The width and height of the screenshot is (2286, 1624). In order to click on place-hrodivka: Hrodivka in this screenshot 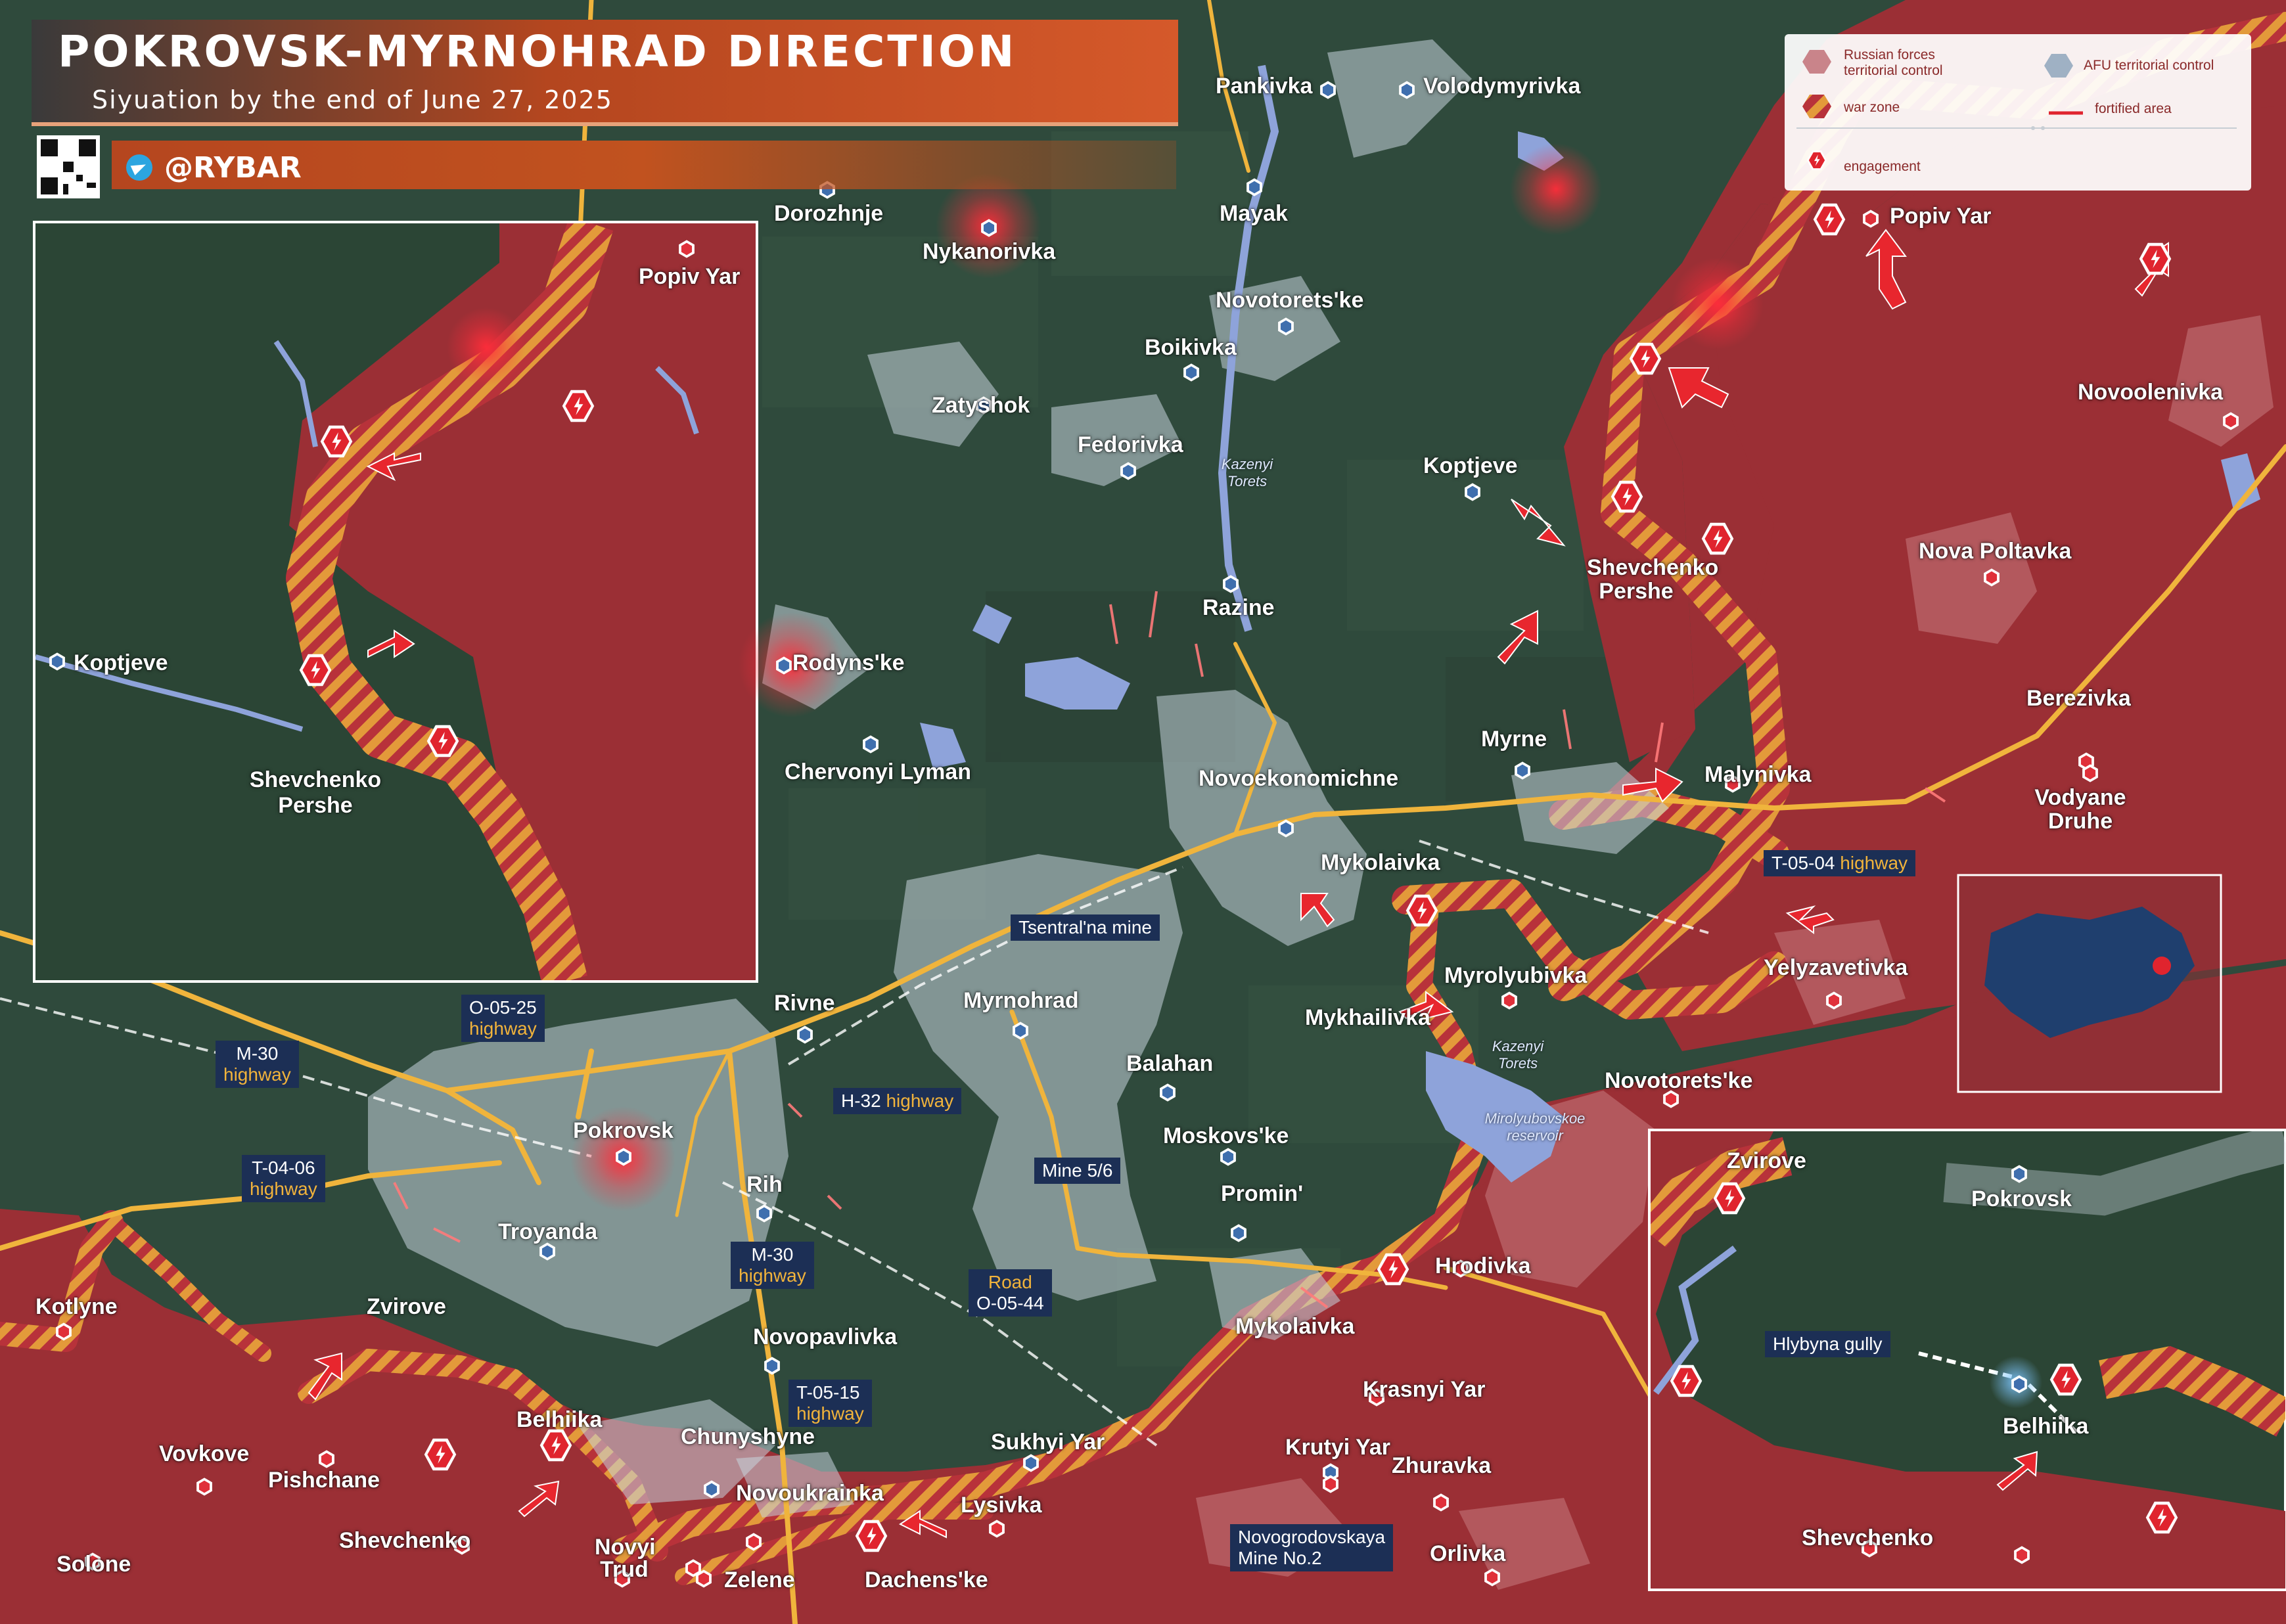, I will do `click(1483, 1265)`.